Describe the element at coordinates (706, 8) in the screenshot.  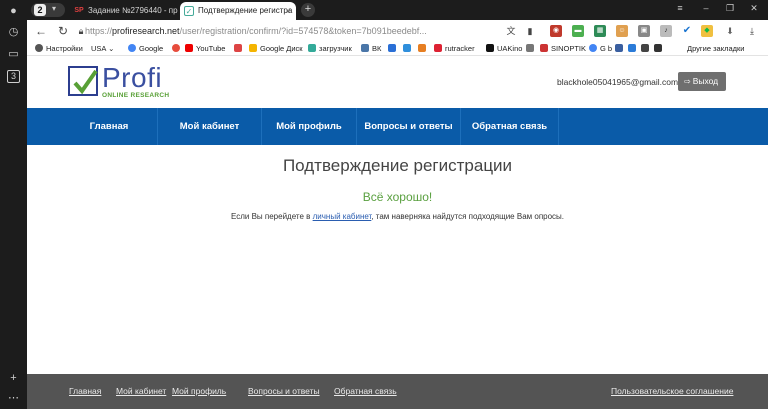
I see `minimize-icon: –` at that location.